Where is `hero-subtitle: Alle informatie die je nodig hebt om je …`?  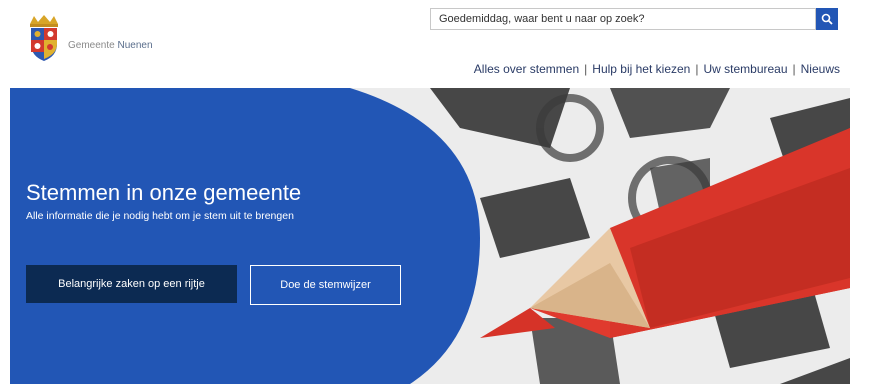
hero-subtitle: Alle informatie die je nodig hebt om je … is located at coordinates (160, 216).